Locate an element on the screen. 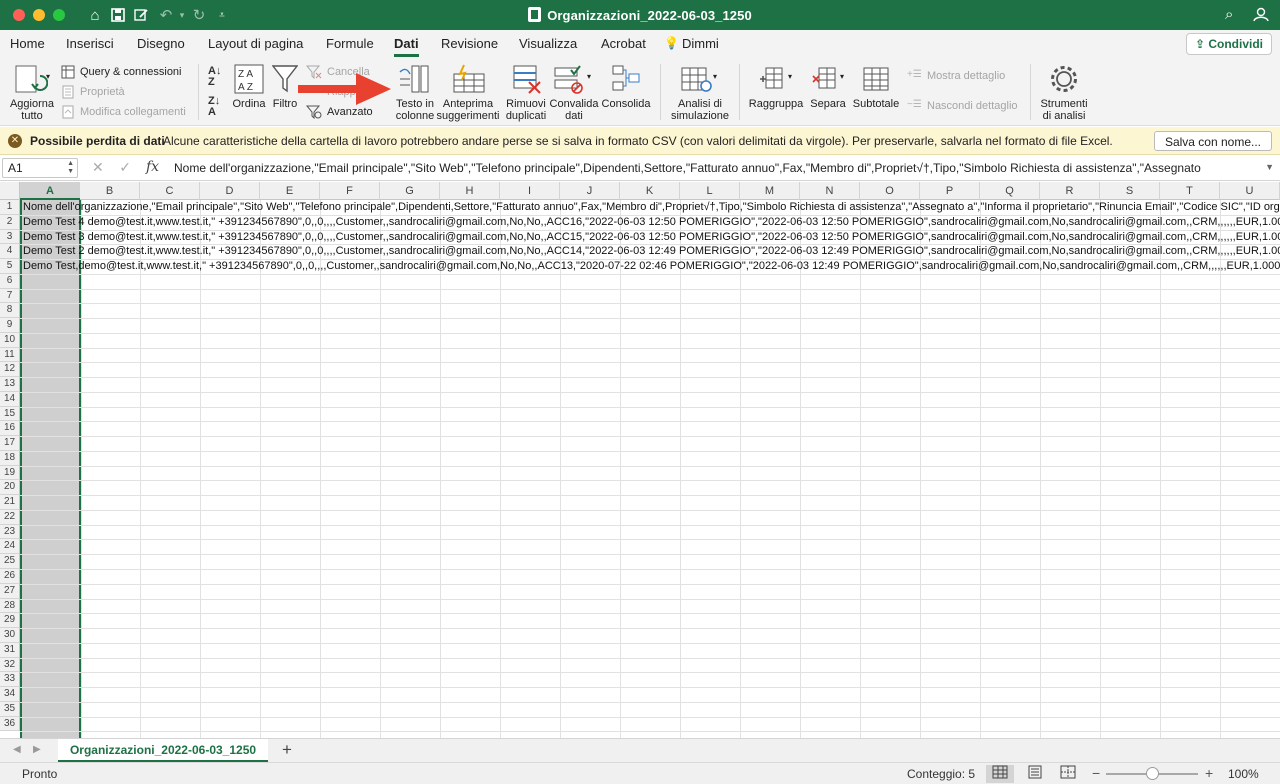  add-sheet-icon: + is located at coordinates (287, 750).